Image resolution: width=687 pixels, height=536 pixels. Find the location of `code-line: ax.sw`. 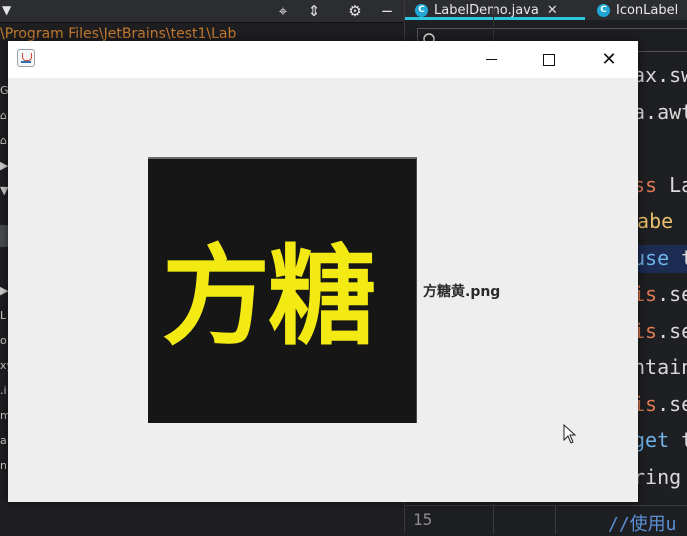

code-line: ax.sw is located at coordinates (660, 75).